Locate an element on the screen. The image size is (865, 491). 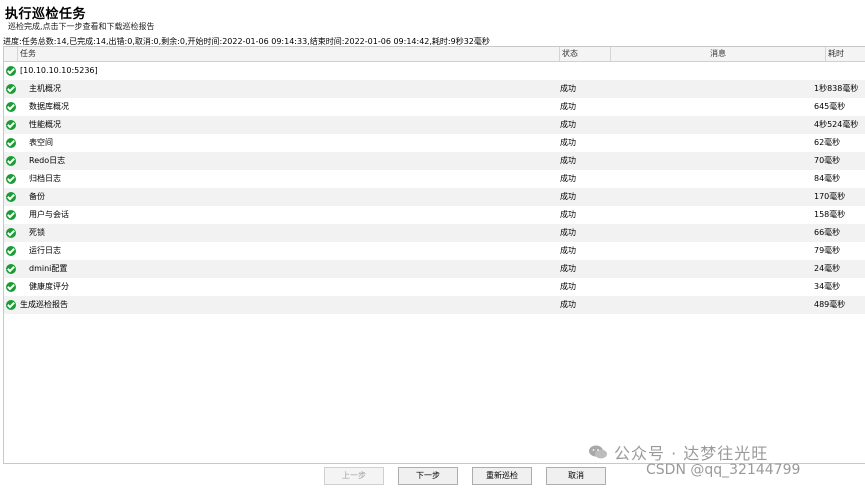
task-name: 死锁 is located at coordinates (37, 232).